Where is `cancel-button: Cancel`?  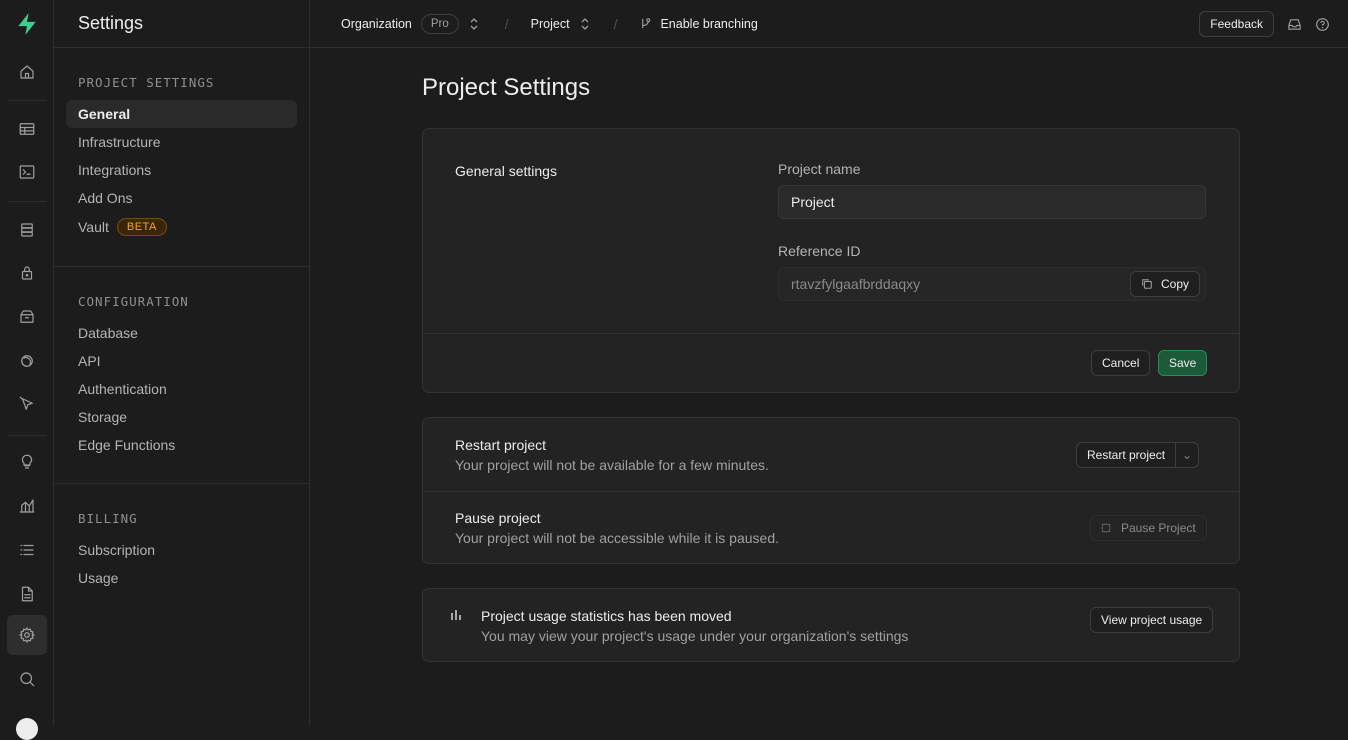 cancel-button: Cancel is located at coordinates (1121, 363).